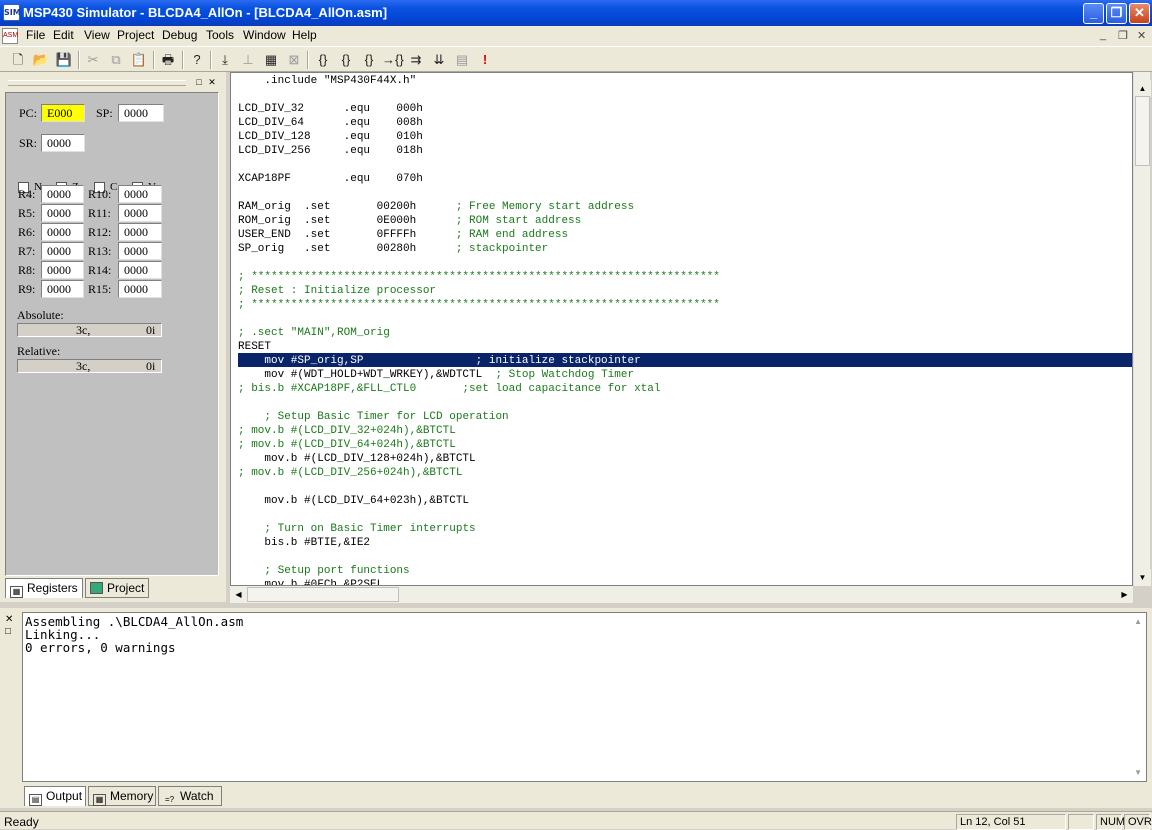 The image size is (1152, 830). What do you see at coordinates (122, 796) in the screenshot?
I see `tab-memory: ▦ Memory` at bounding box center [122, 796].